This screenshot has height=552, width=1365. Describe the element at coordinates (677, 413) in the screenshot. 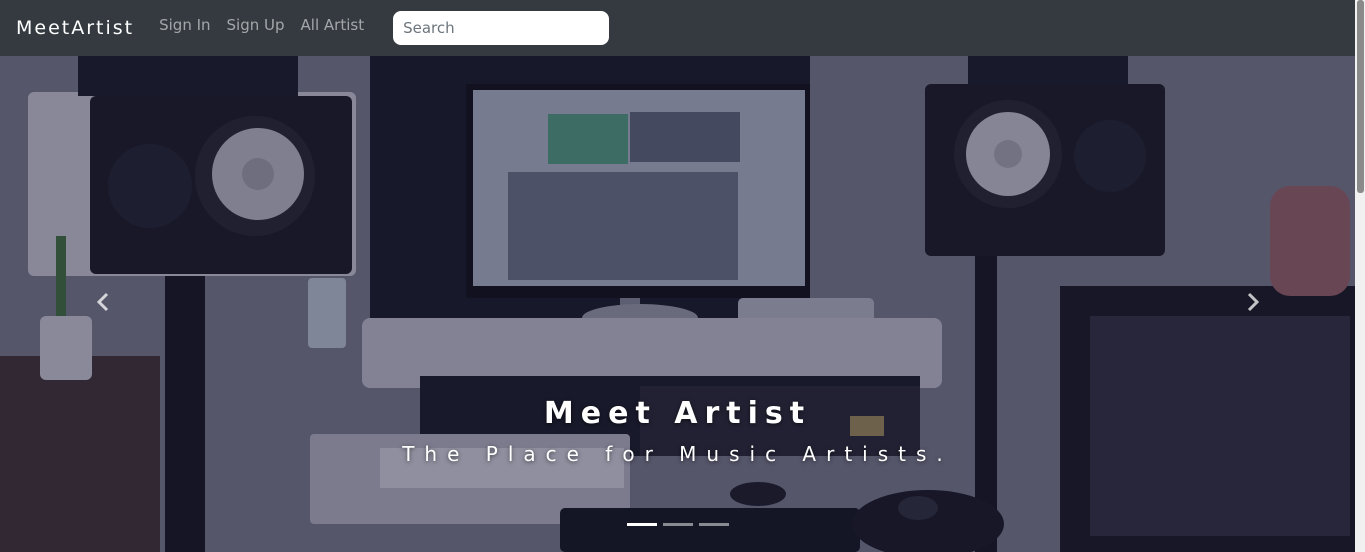

I see `carousel-caption-title: Meet Artist` at that location.